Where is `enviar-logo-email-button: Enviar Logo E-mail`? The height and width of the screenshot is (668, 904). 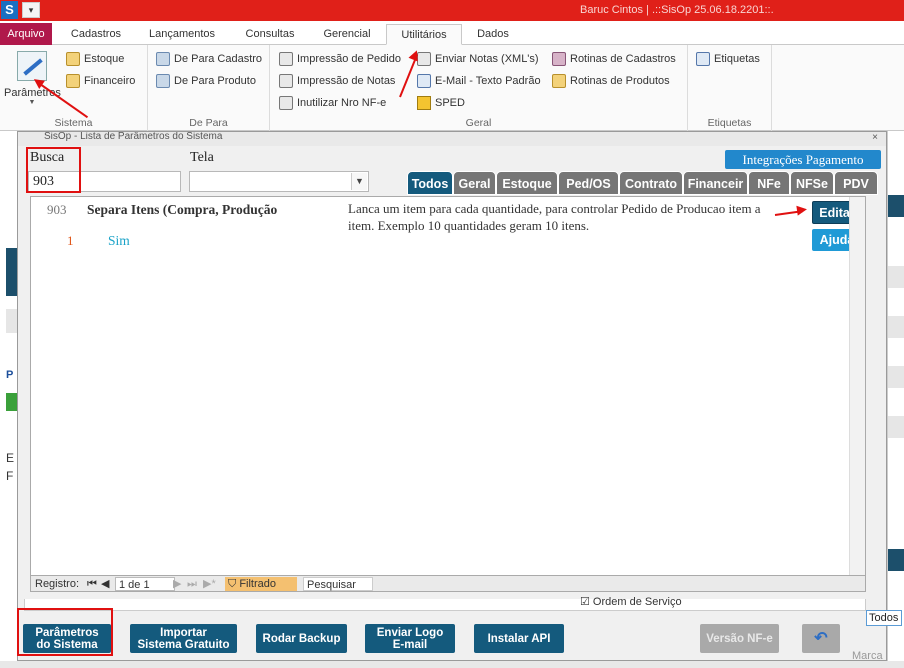 enviar-logo-email-button: Enviar Logo E-mail is located at coordinates (410, 638).